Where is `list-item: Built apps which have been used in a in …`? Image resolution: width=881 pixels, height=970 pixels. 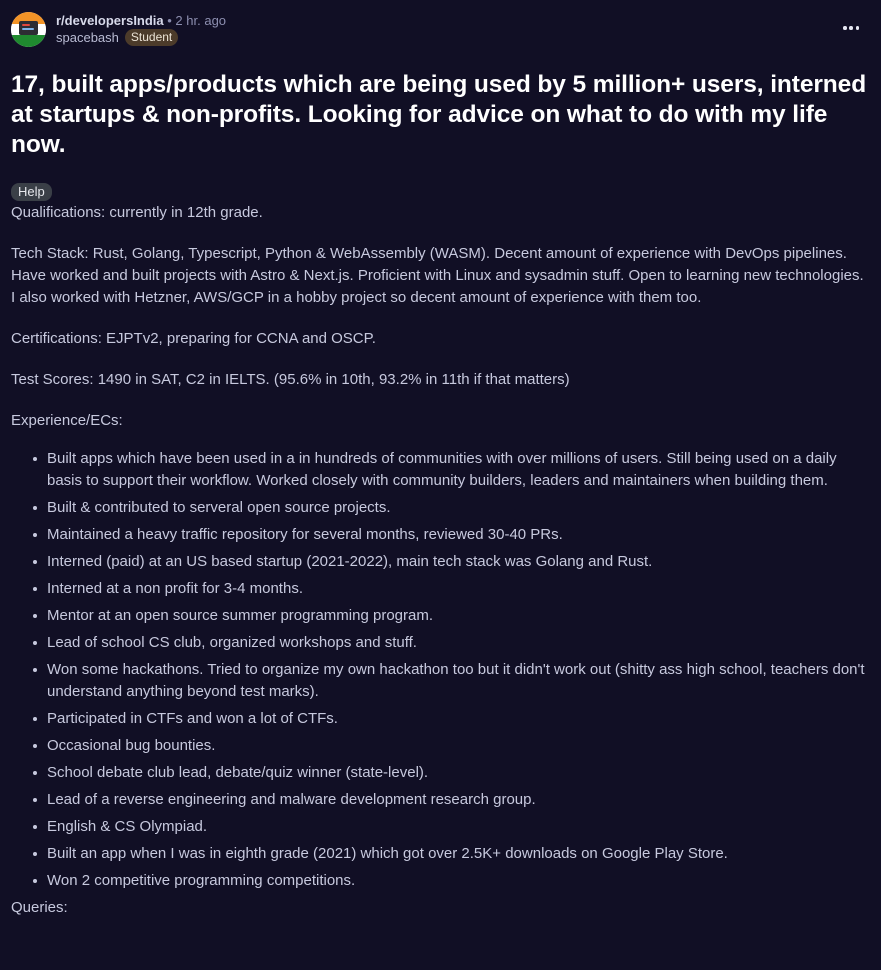
list-item: Built apps which have been used in a in … is located at coordinates (451, 470).